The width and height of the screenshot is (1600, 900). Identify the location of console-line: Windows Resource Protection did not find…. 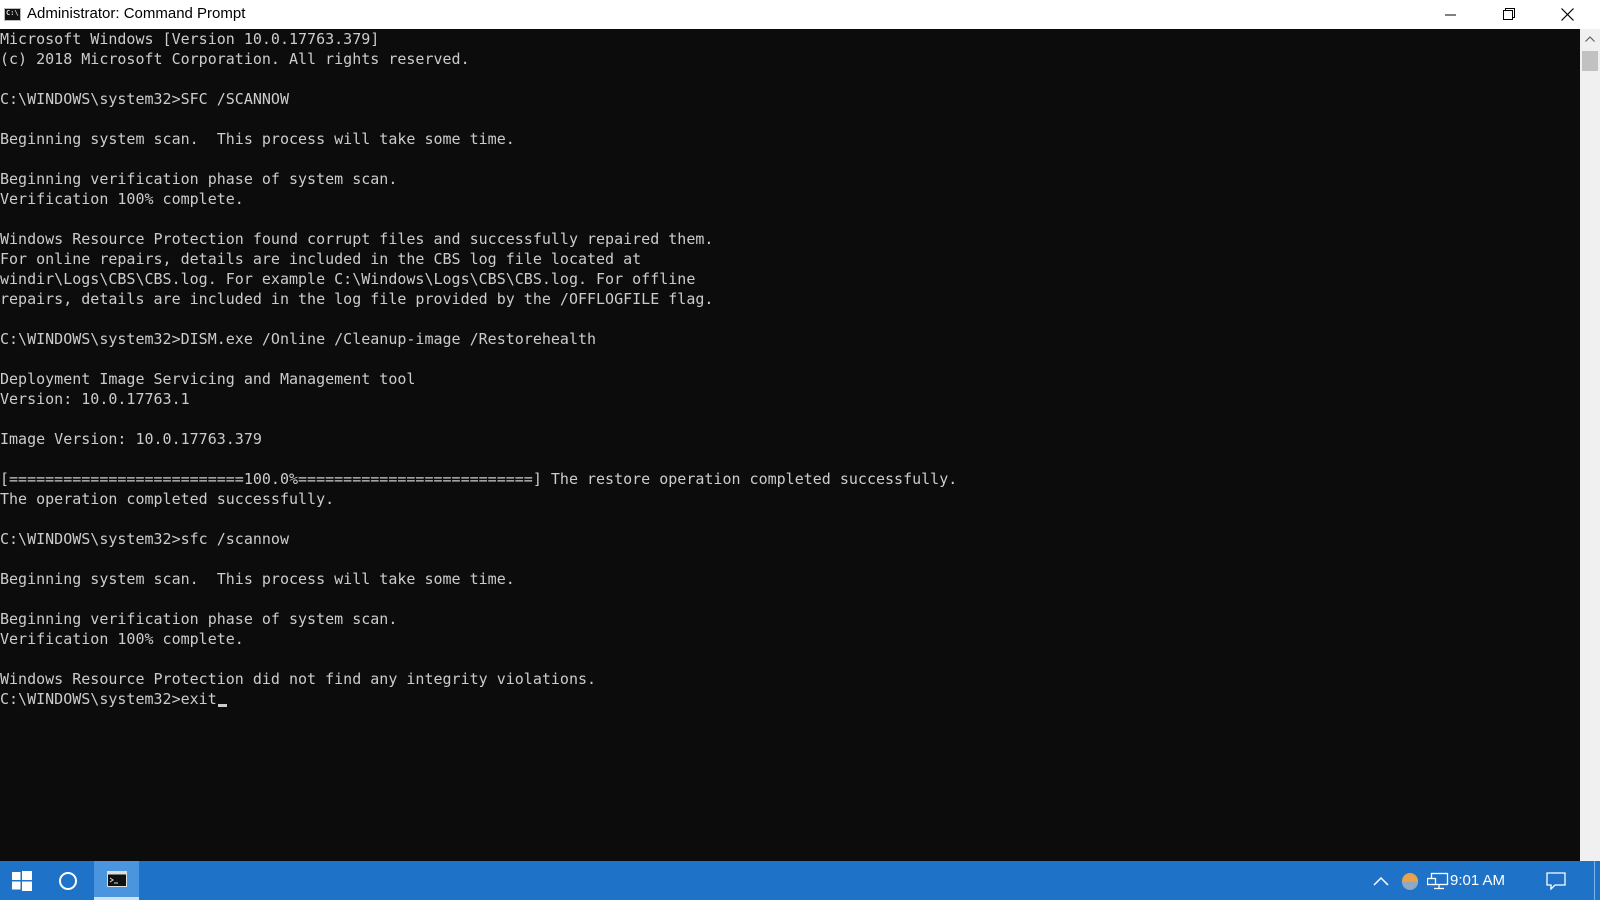
(298, 679).